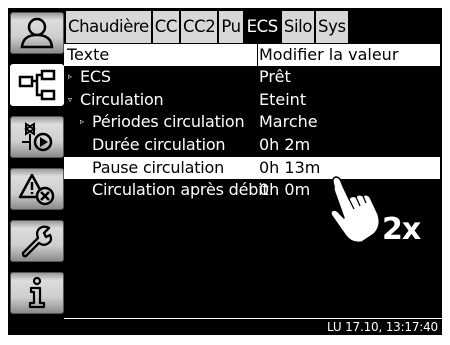  I want to click on row-label: Circulation, so click(122, 99).